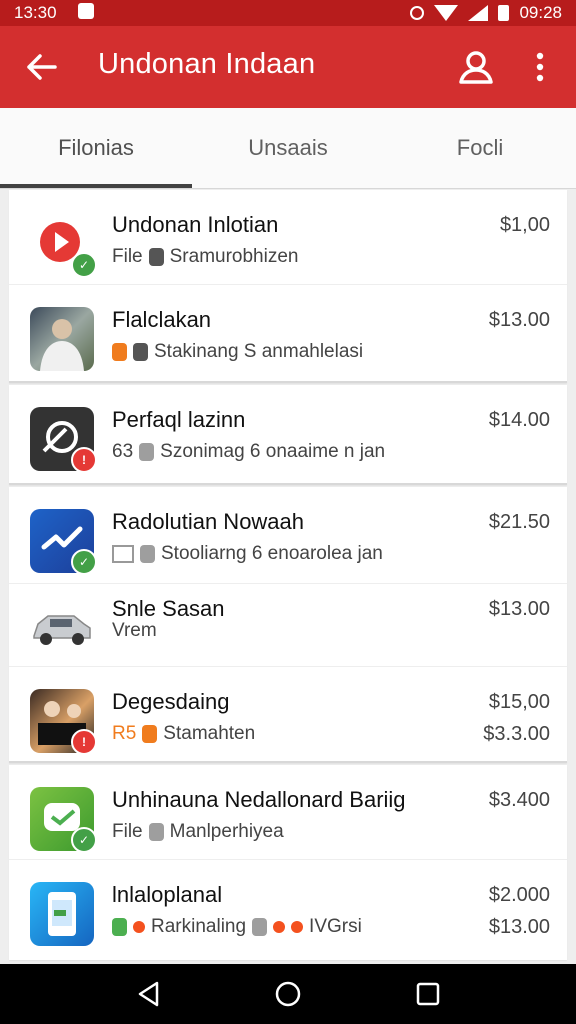 This screenshot has width=576, height=1024. I want to click on item-name: Undonan Inlotian, so click(195, 224).